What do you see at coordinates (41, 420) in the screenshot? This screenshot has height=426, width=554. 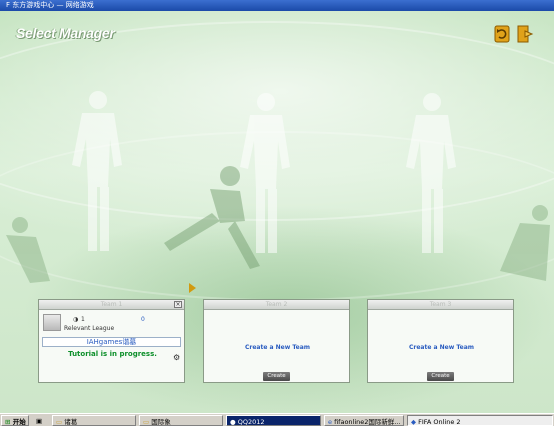 I see `quick-launch-icon: ▣` at bounding box center [41, 420].